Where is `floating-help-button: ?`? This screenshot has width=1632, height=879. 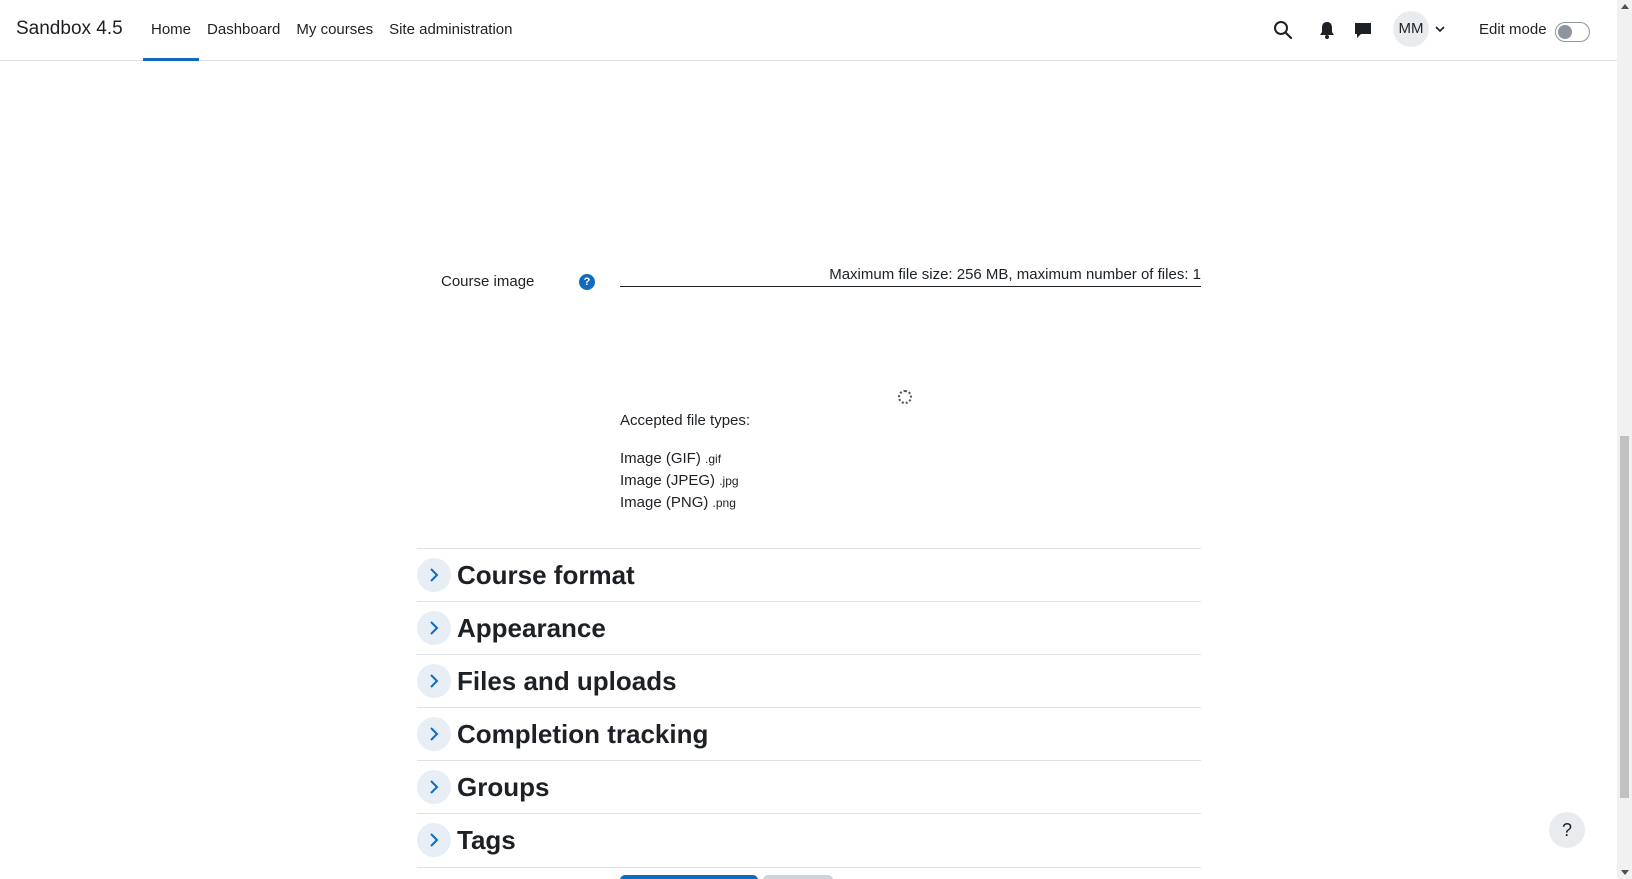 floating-help-button: ? is located at coordinates (1567, 830).